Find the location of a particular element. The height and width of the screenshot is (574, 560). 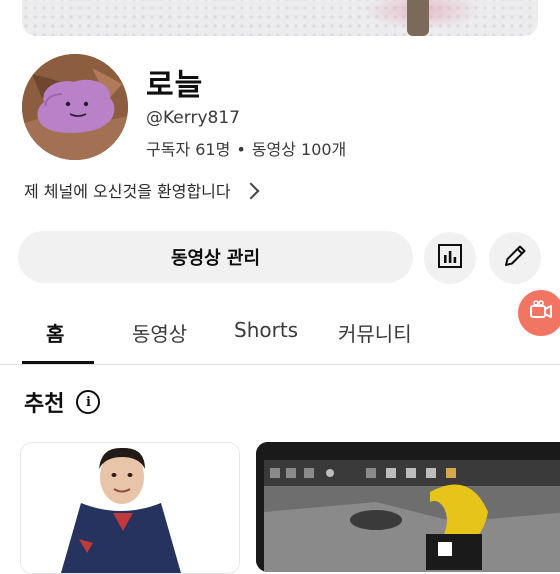

analytics-icon is located at coordinates (450, 258).